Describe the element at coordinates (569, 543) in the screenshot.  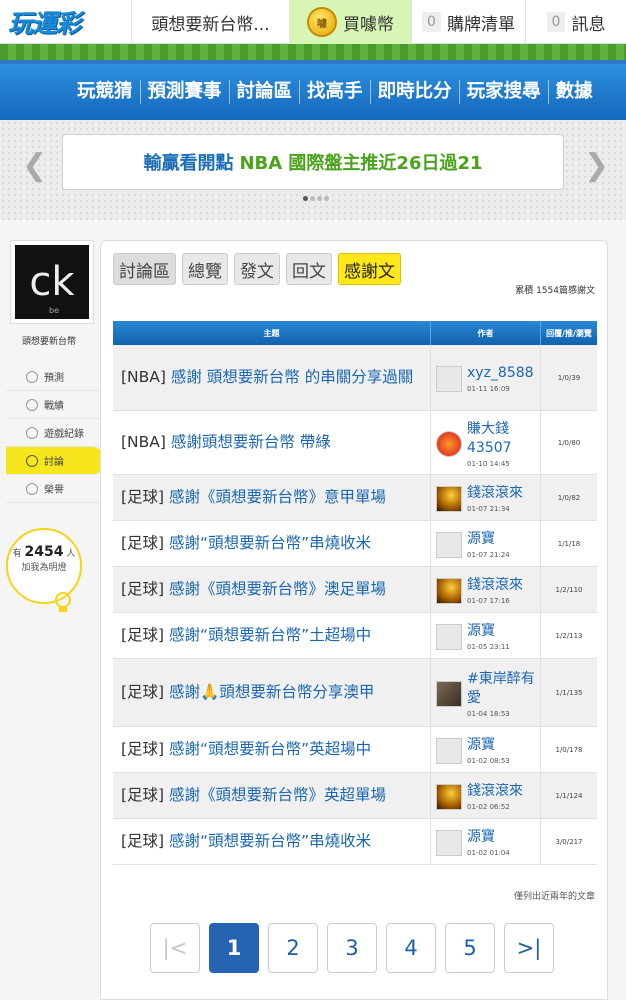
I see `stats-cell: 1/1/18` at that location.